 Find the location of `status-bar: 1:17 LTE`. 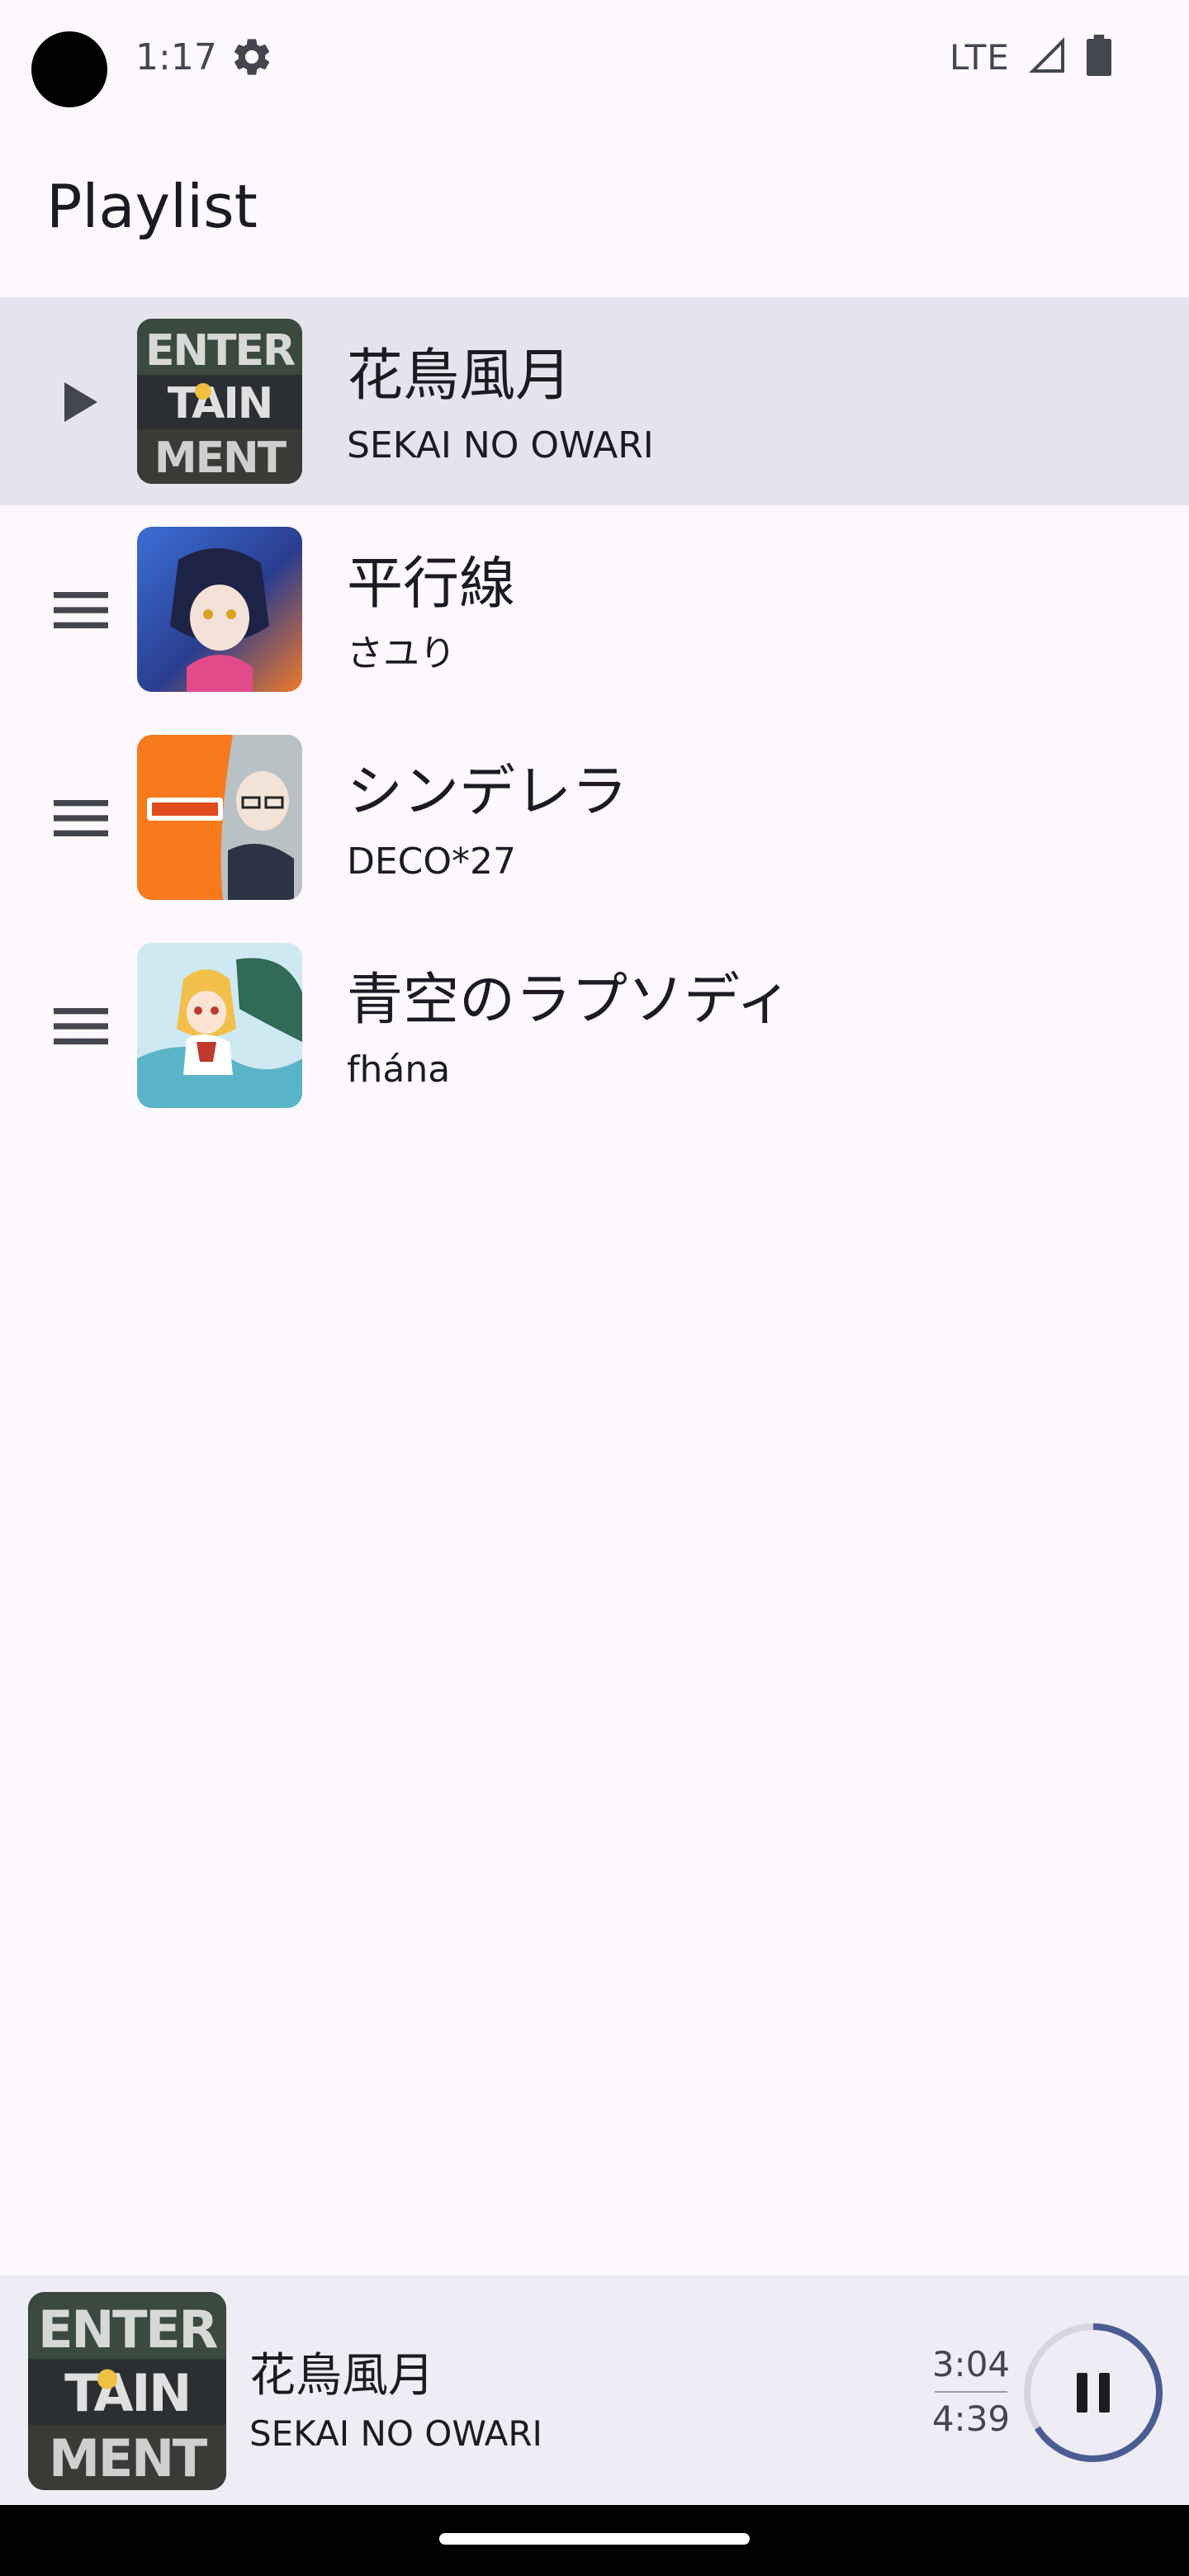

status-bar: 1:17 LTE is located at coordinates (594, 58).